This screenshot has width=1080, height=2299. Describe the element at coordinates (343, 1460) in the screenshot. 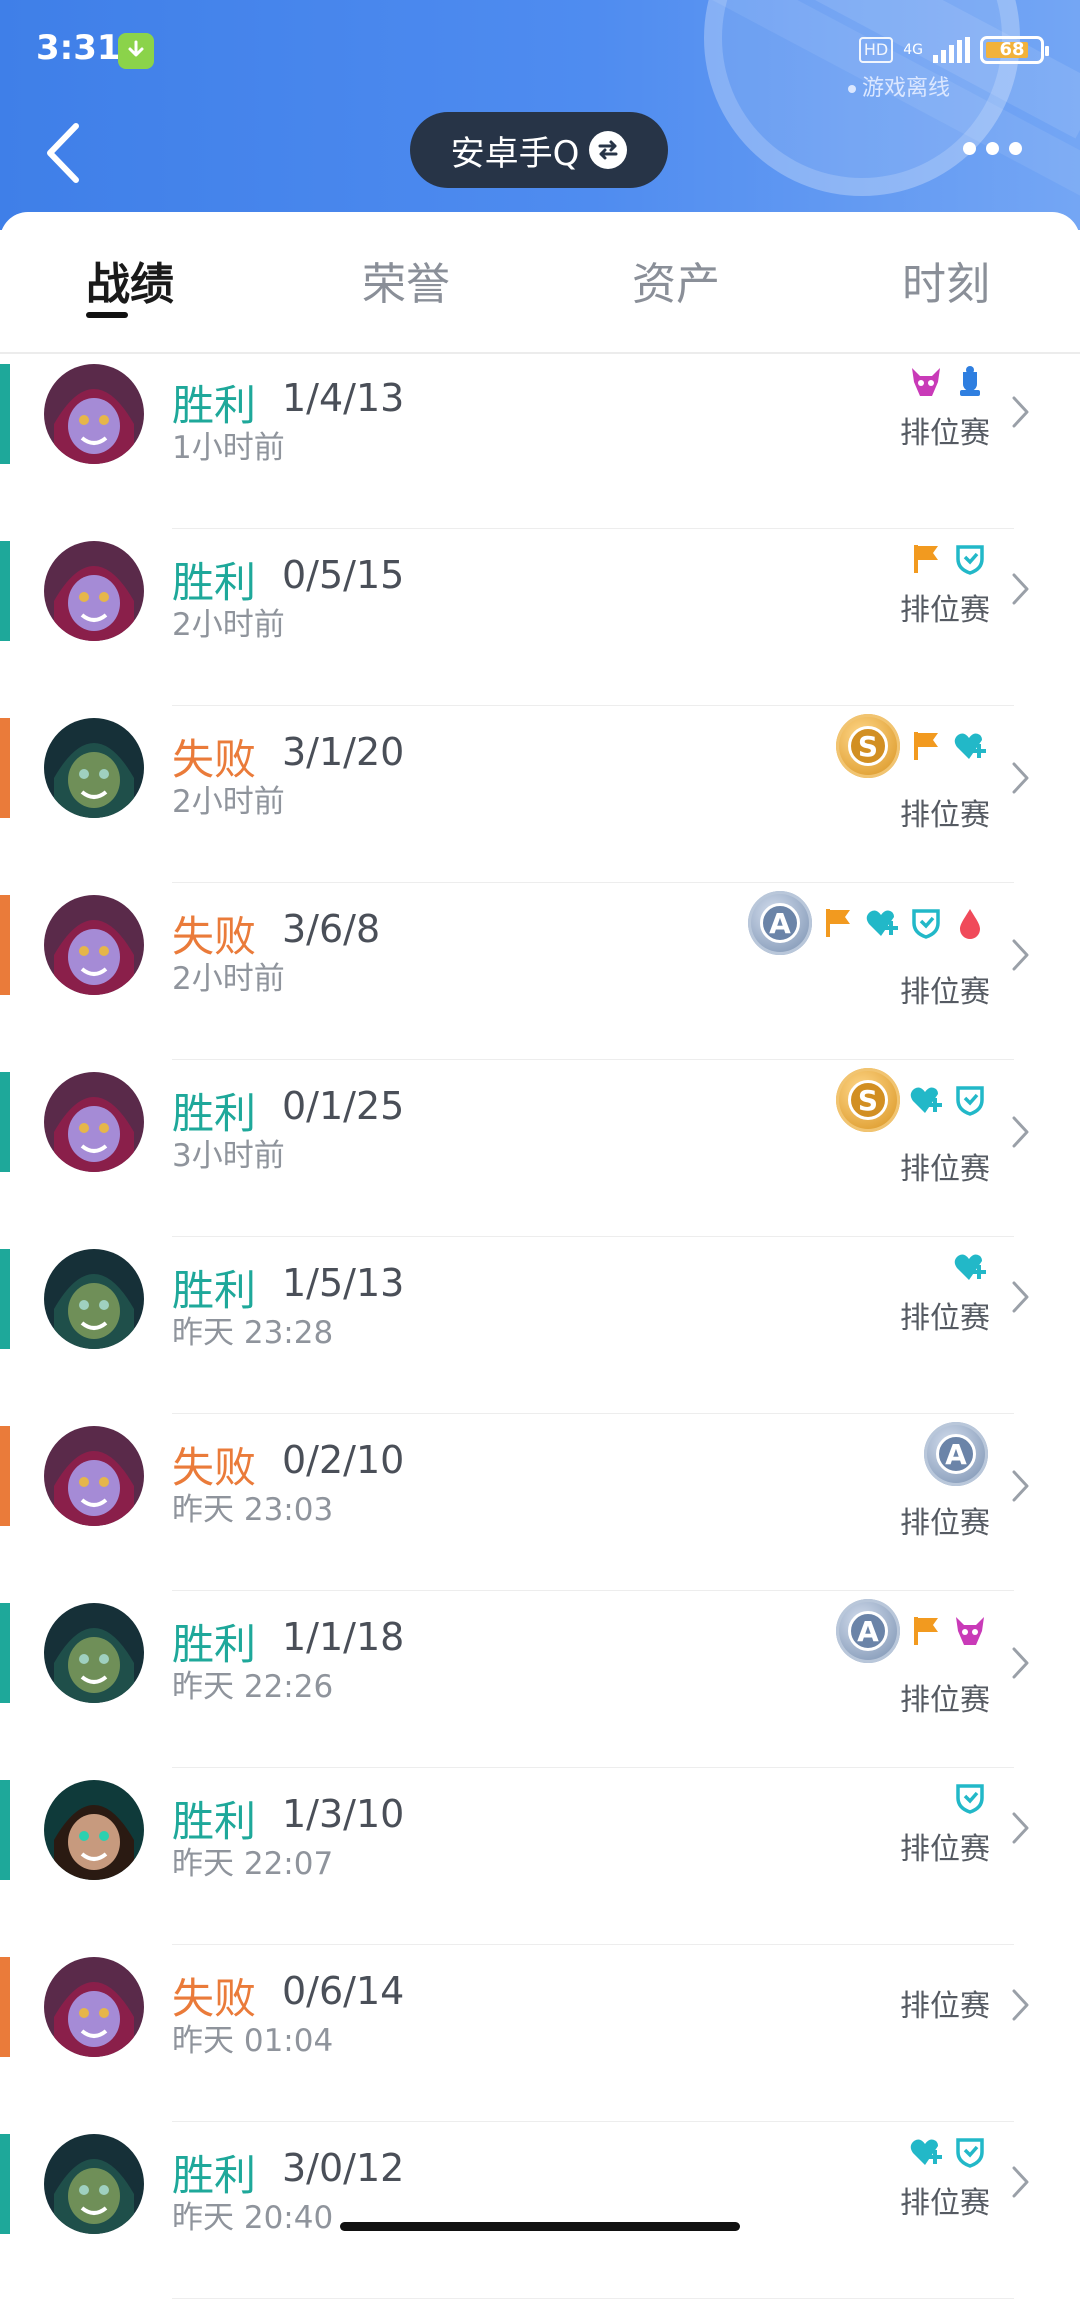

I see `match-kda: 0/2/10` at that location.